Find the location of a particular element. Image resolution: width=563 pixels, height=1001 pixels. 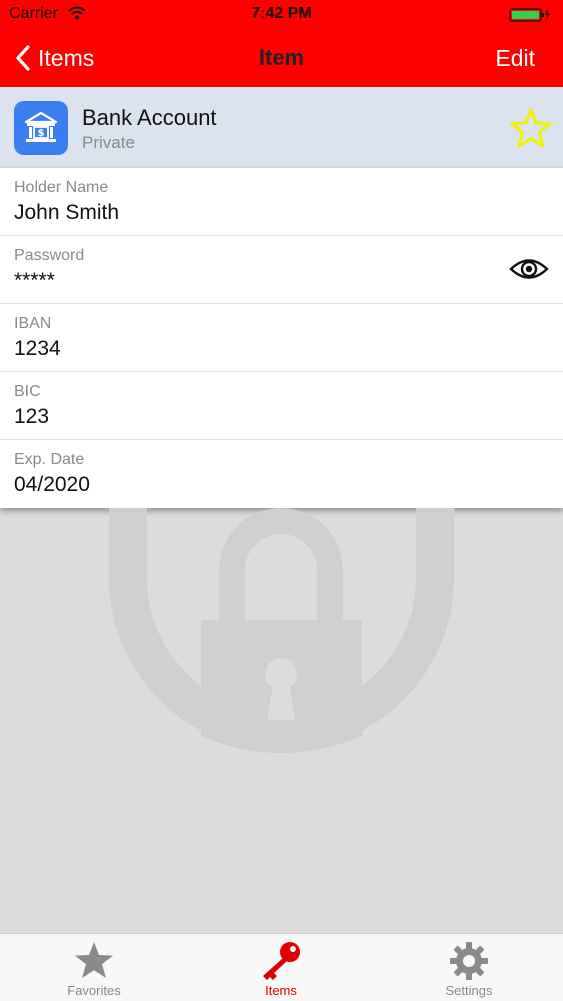

field-iban: IBAN 1234 is located at coordinates (281, 338).